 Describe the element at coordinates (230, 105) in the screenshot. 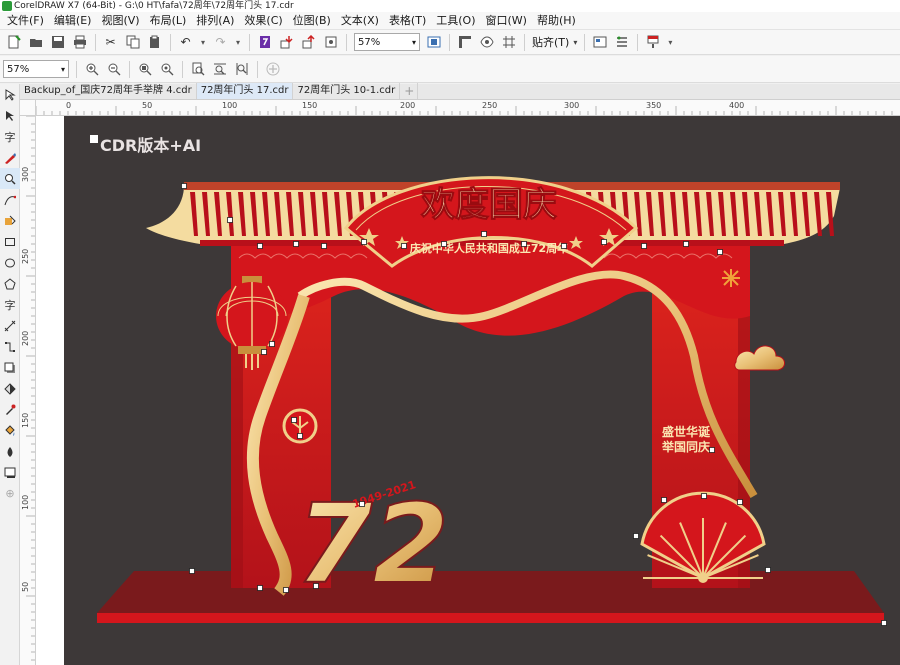

I see `h-ruler-label: 100` at that location.